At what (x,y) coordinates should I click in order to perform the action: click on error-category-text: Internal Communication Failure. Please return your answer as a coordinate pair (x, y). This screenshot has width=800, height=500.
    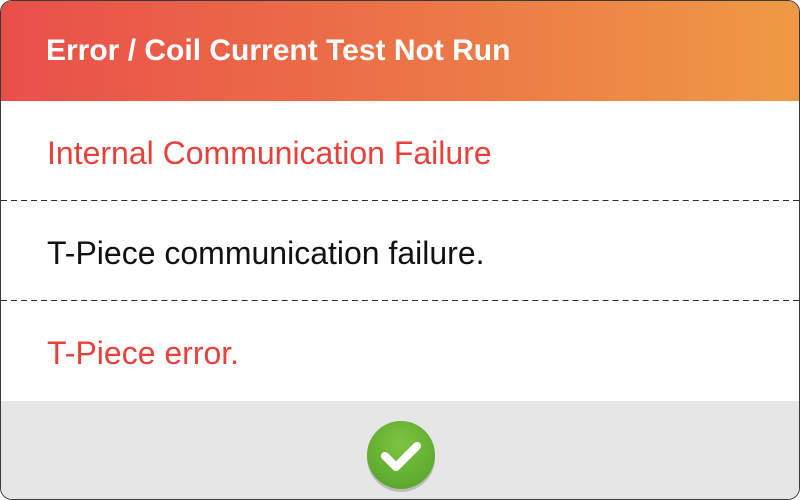
    Looking at the image, I should click on (269, 153).